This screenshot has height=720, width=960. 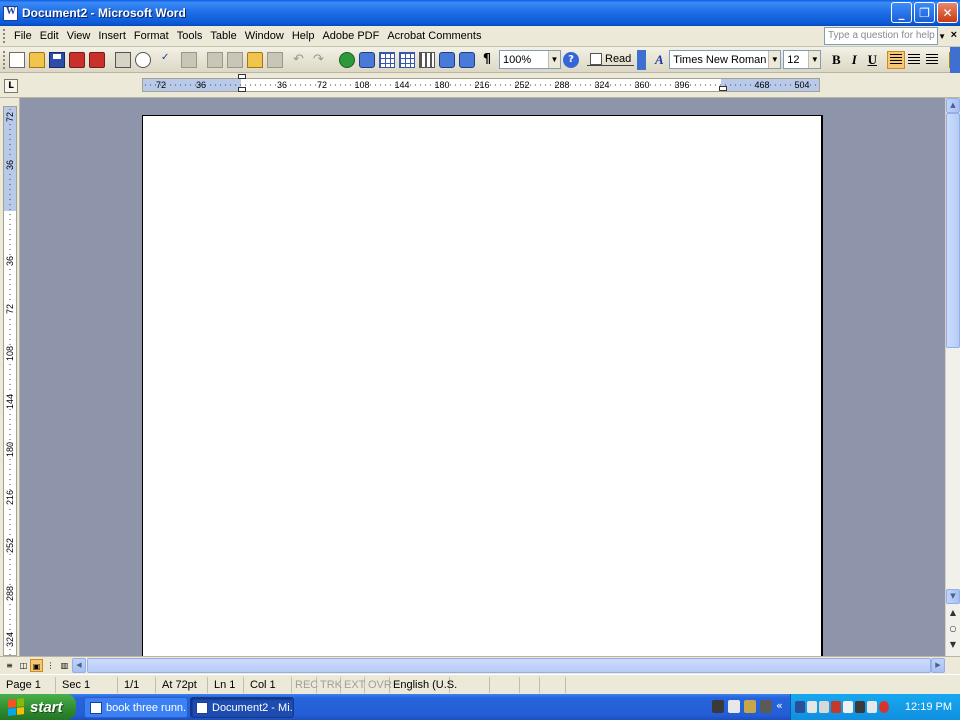 I want to click on email-icon, so click(x=97, y=59).